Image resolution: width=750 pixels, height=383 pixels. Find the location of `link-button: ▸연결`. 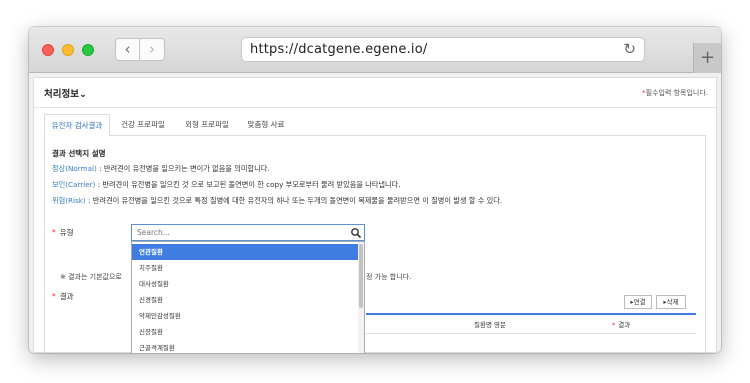

link-button: ▸연결 is located at coordinates (638, 302).